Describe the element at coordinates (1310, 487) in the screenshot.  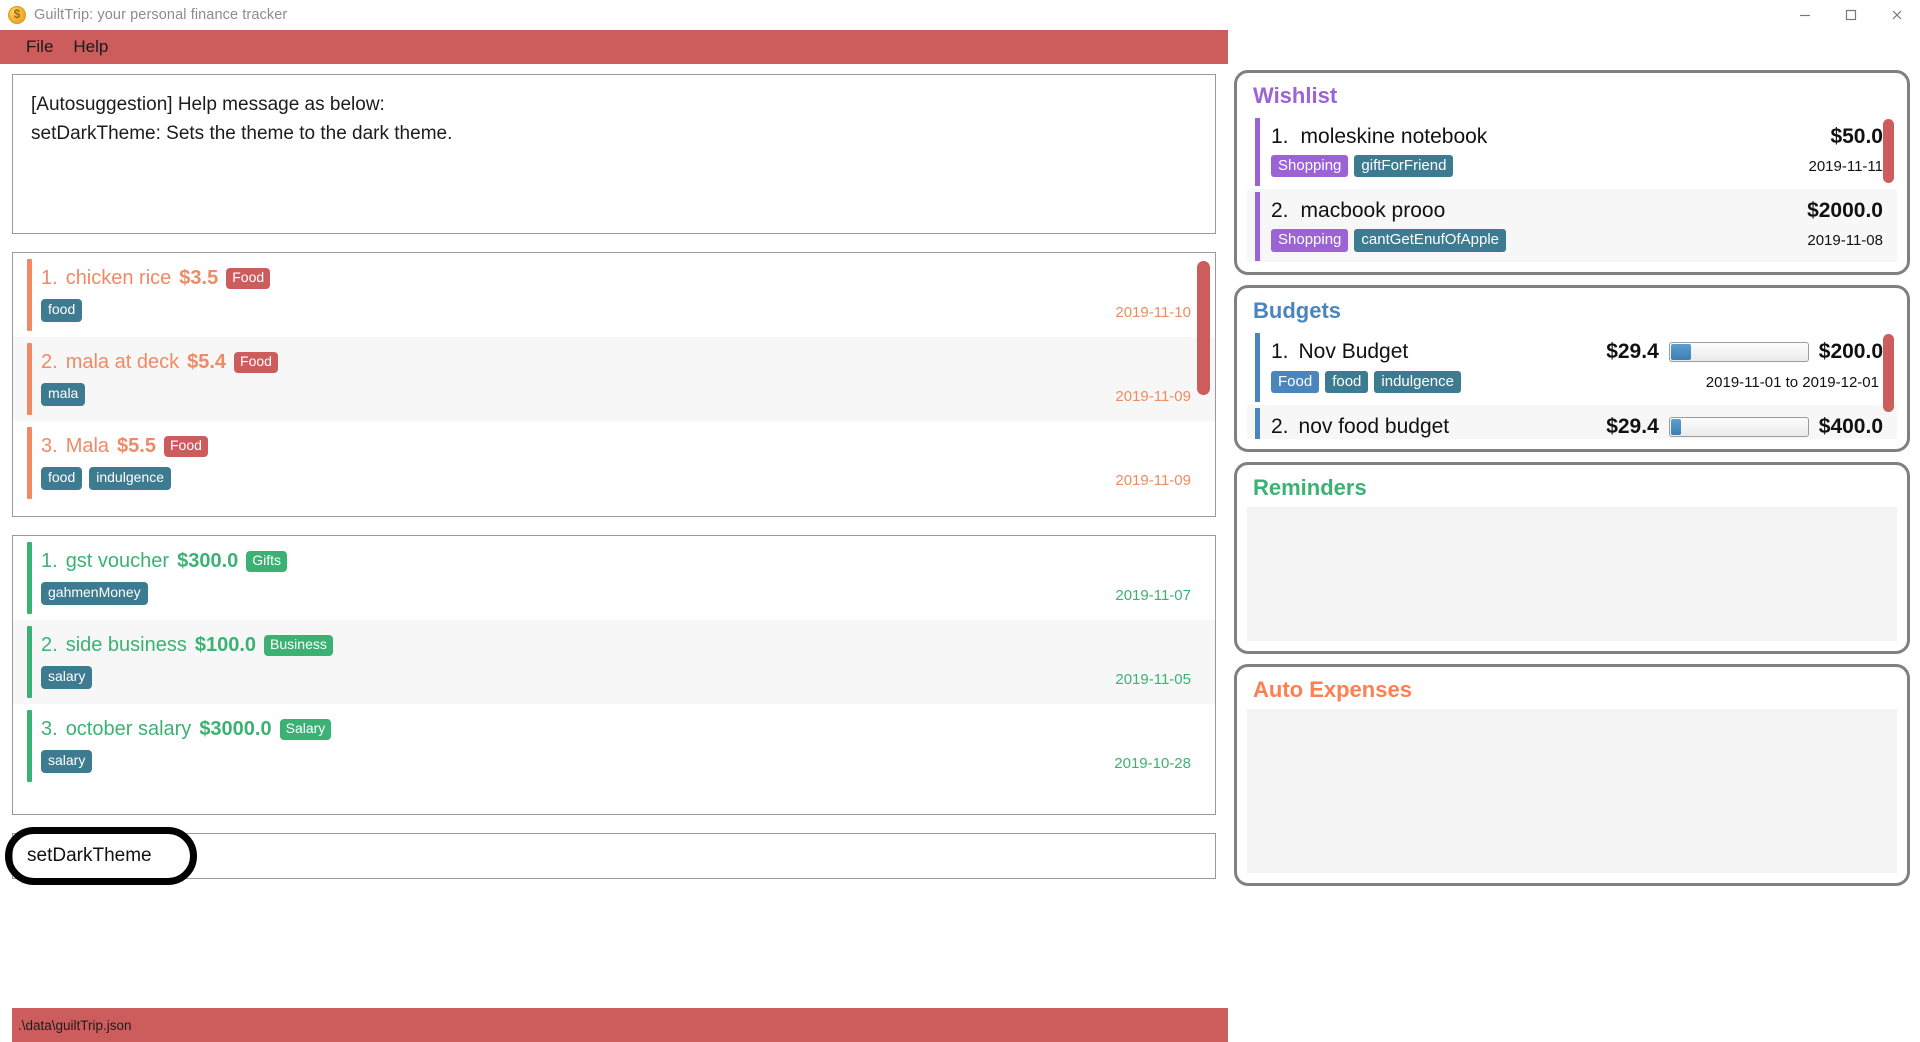
I see `reminders-title: Reminders` at that location.